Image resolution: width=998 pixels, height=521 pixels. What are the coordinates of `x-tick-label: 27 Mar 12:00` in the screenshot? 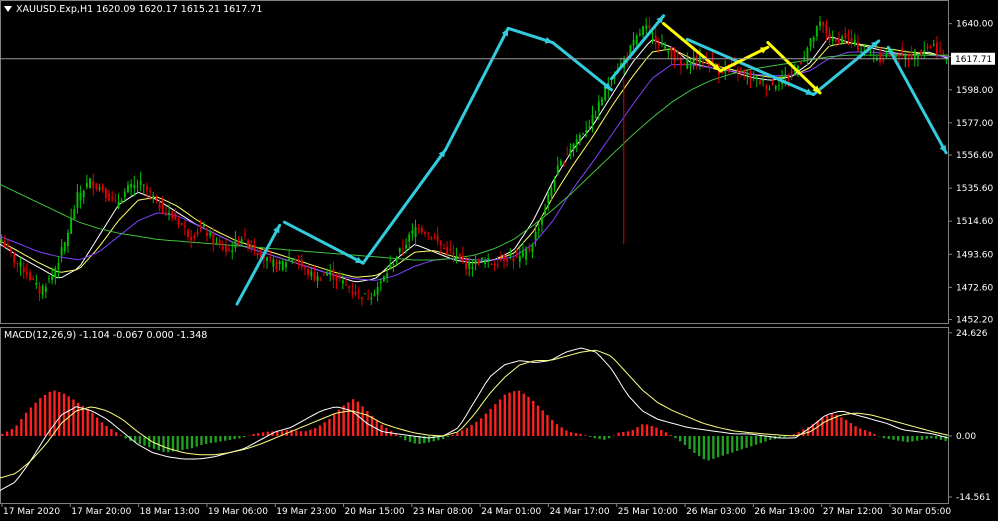 It's located at (853, 512).